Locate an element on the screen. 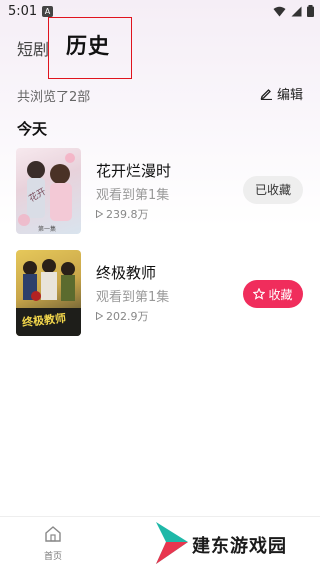 The image size is (320, 569). drama-poster: 花开 第一集 is located at coordinates (48, 191).